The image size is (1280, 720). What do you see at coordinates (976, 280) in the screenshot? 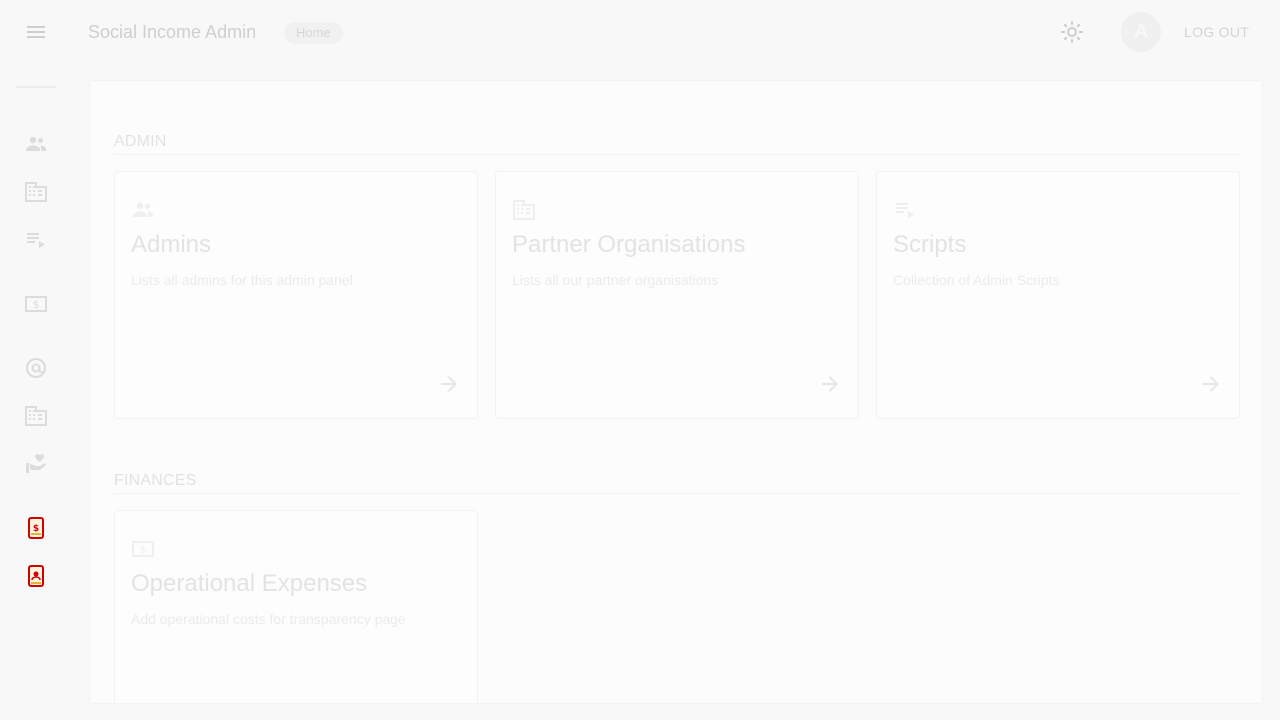
I see `card-description: Collection of Admin Scripts` at bounding box center [976, 280].